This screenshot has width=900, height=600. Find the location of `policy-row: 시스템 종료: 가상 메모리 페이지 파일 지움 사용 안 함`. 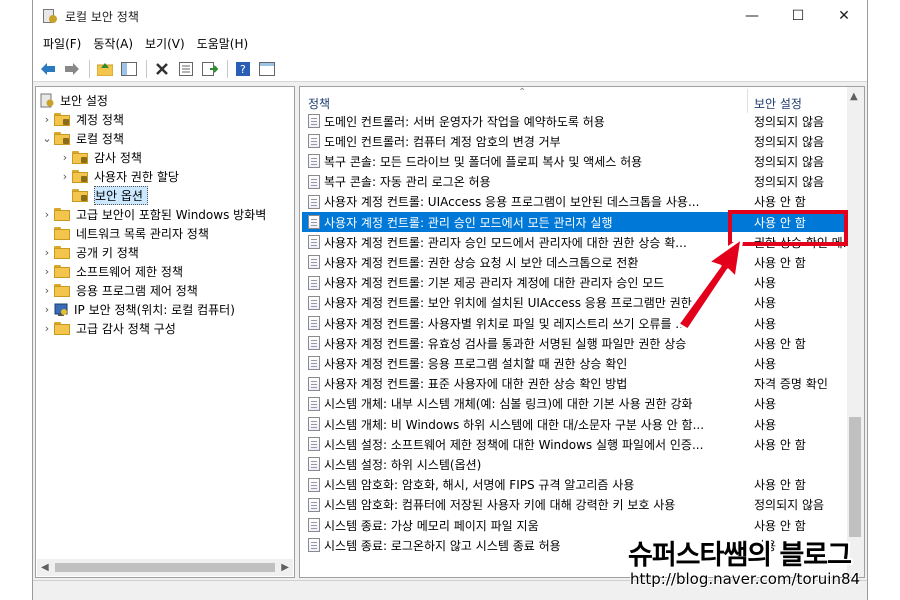

policy-row: 시스템 종료: 가상 메모리 페이지 파일 지움 사용 안 함 is located at coordinates (575, 525).